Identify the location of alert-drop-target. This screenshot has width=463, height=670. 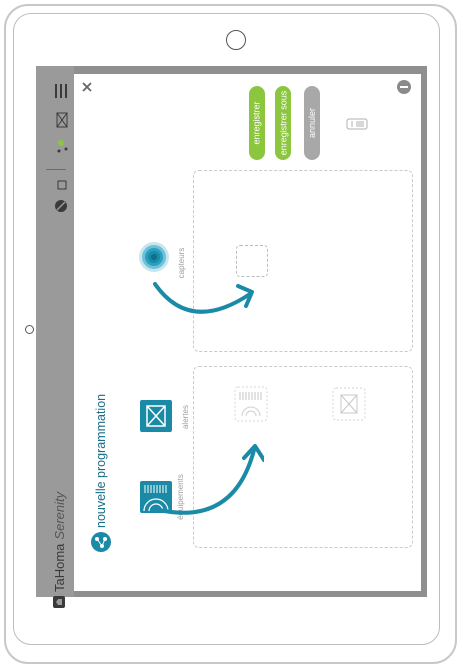
(349, 404).